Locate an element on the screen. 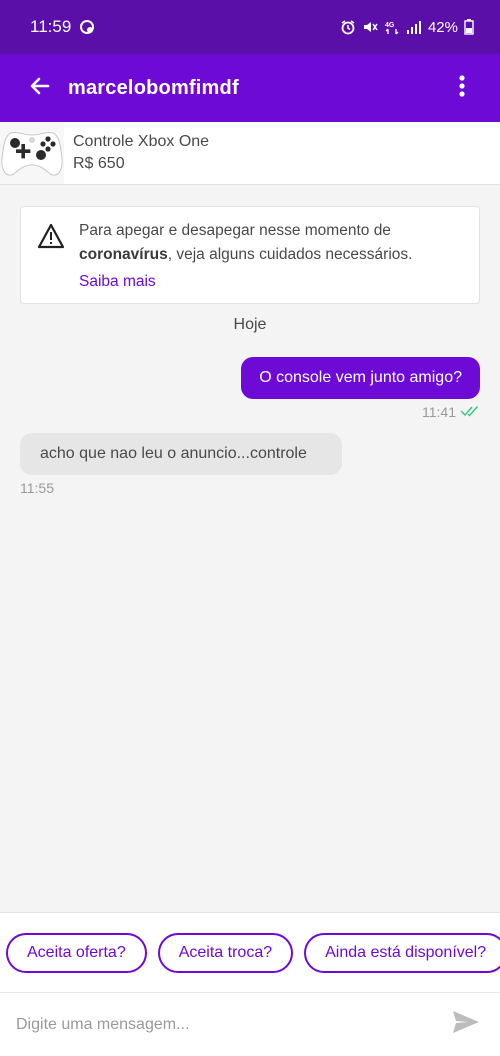  back-button is located at coordinates (40, 88).